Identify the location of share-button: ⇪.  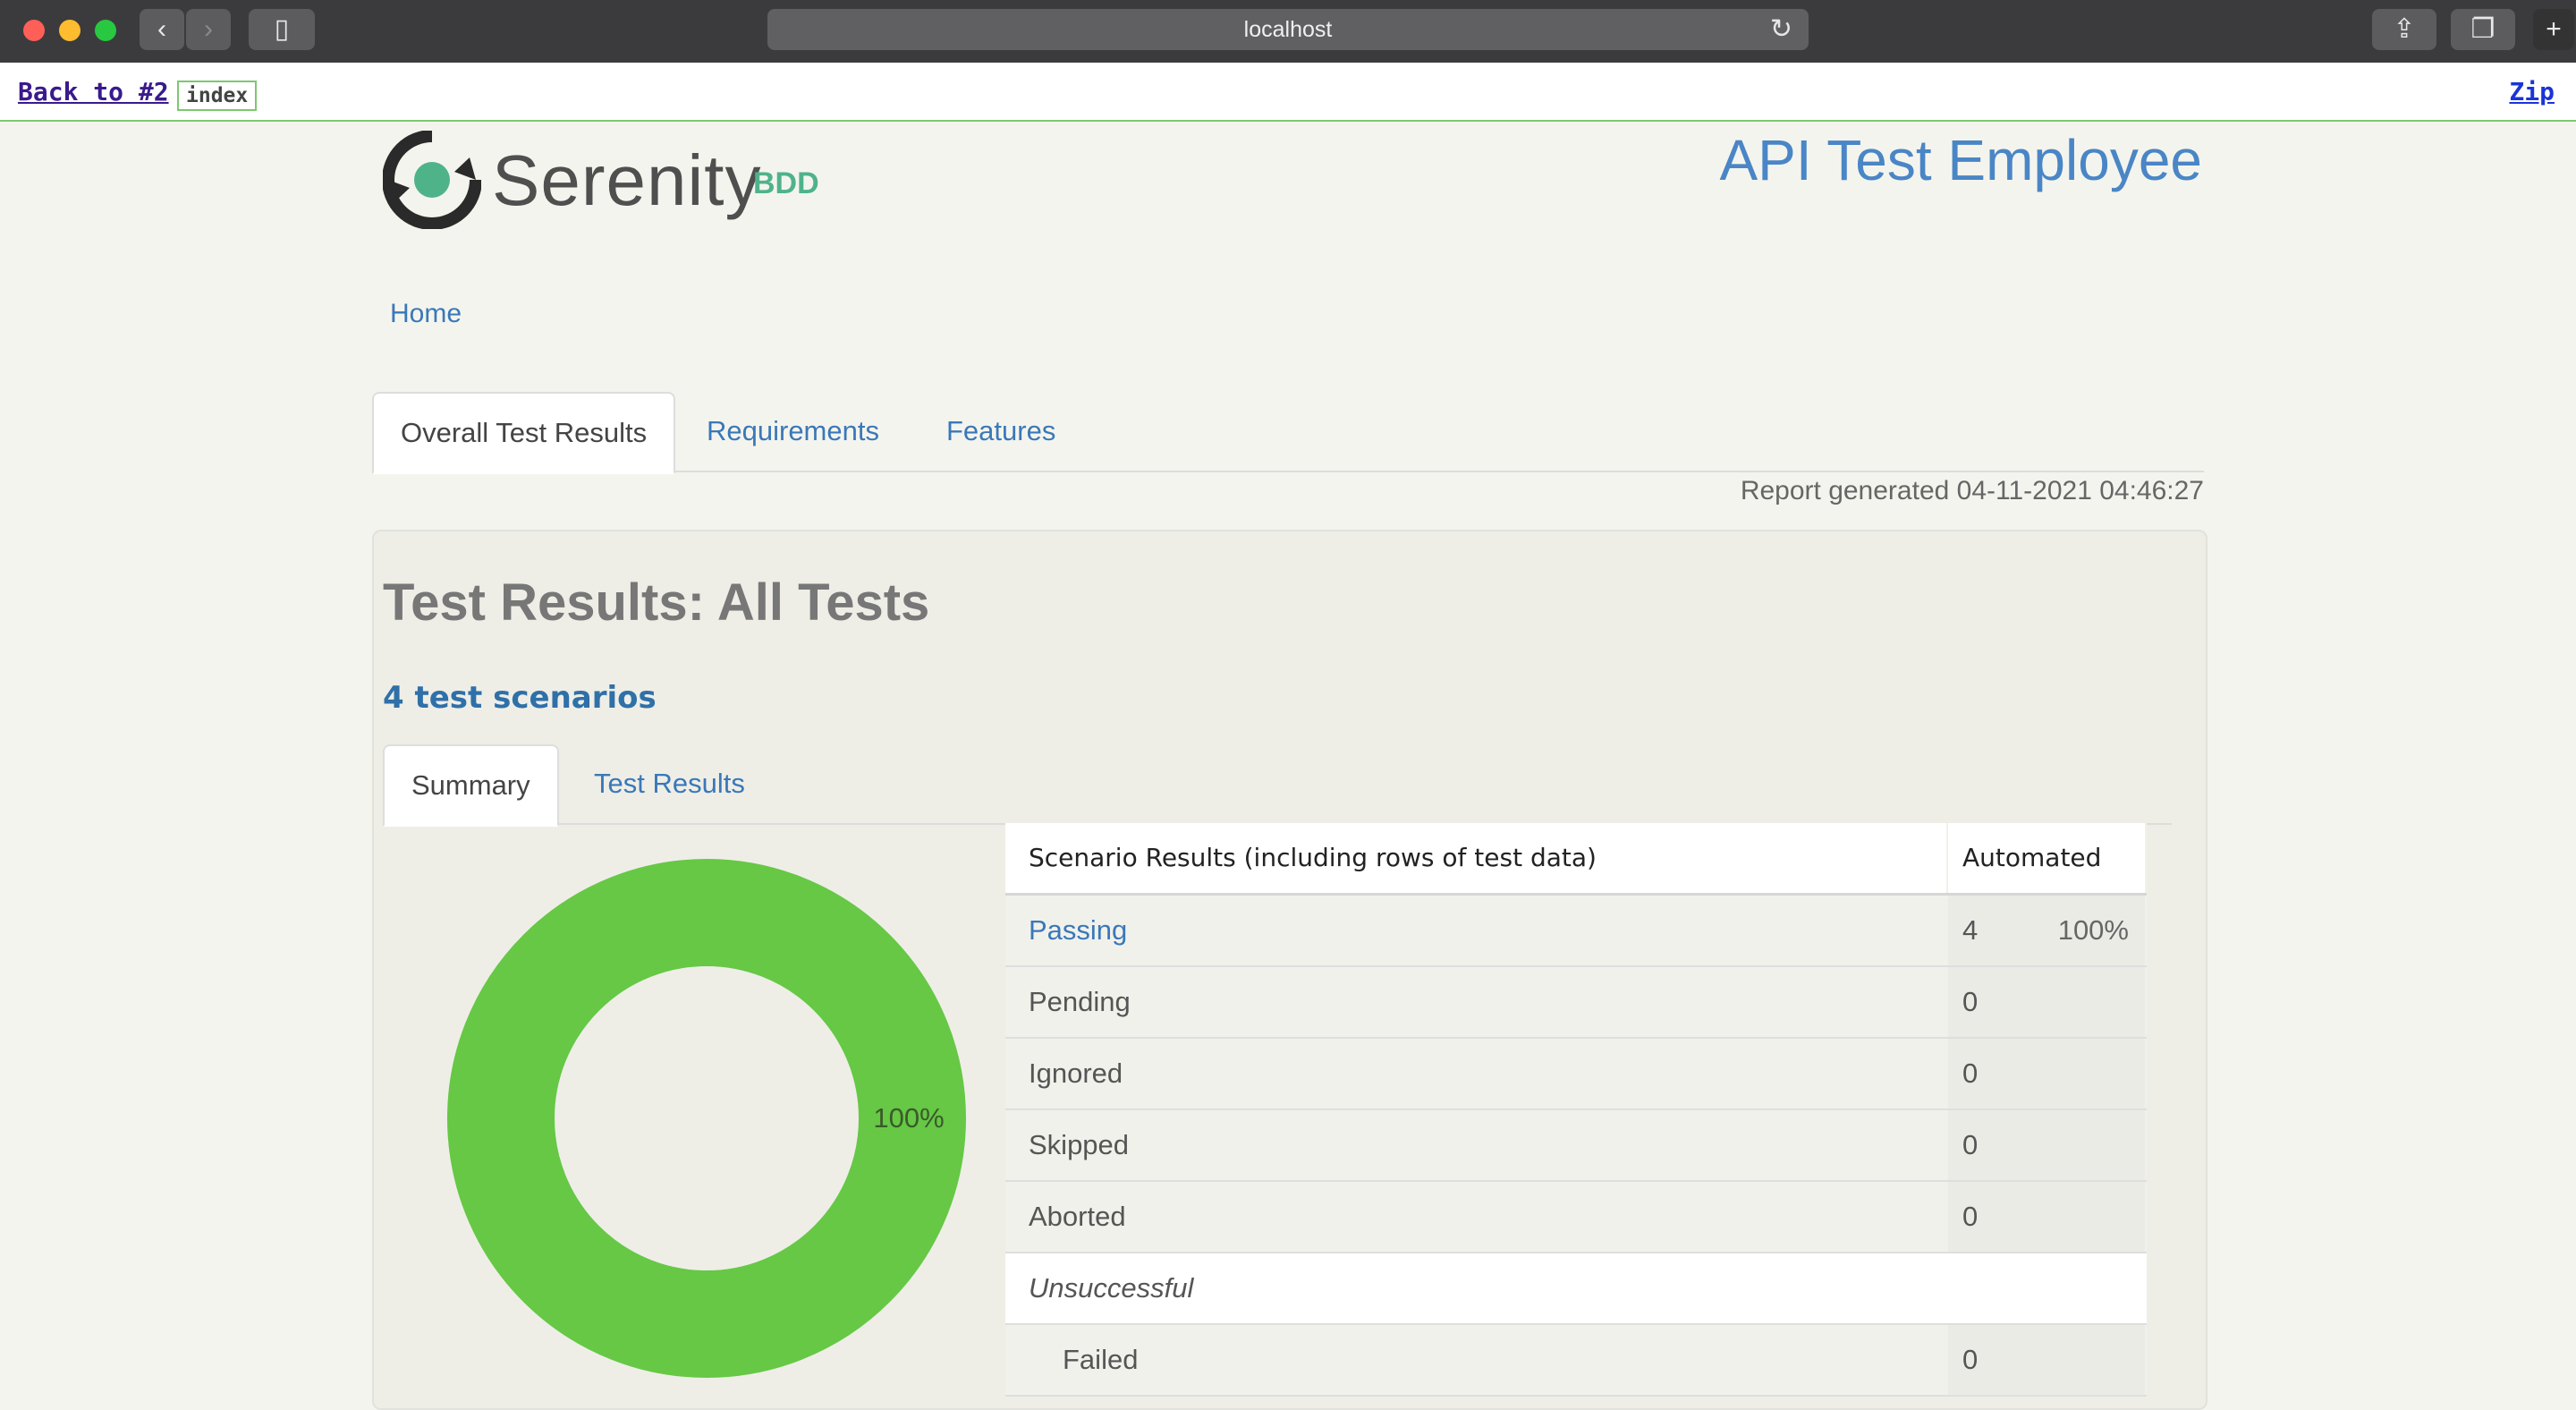
(2404, 29).